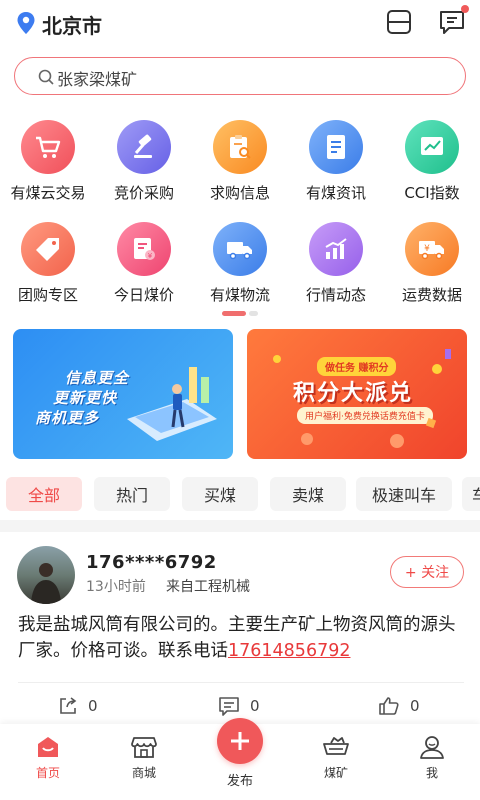 The image size is (480, 800). Describe the element at coordinates (97, 78) in the screenshot. I see `search-input: 张家梁煤矿` at that location.